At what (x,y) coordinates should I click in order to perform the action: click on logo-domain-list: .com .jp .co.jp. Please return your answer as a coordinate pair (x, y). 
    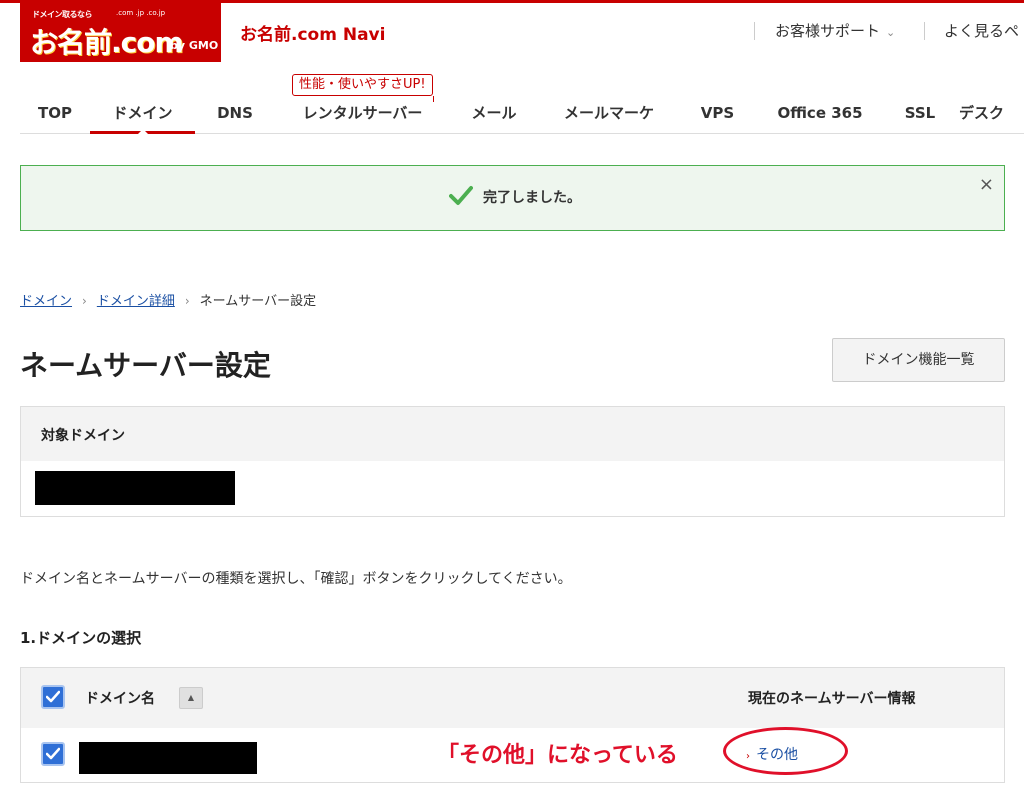
    Looking at the image, I should click on (141, 13).